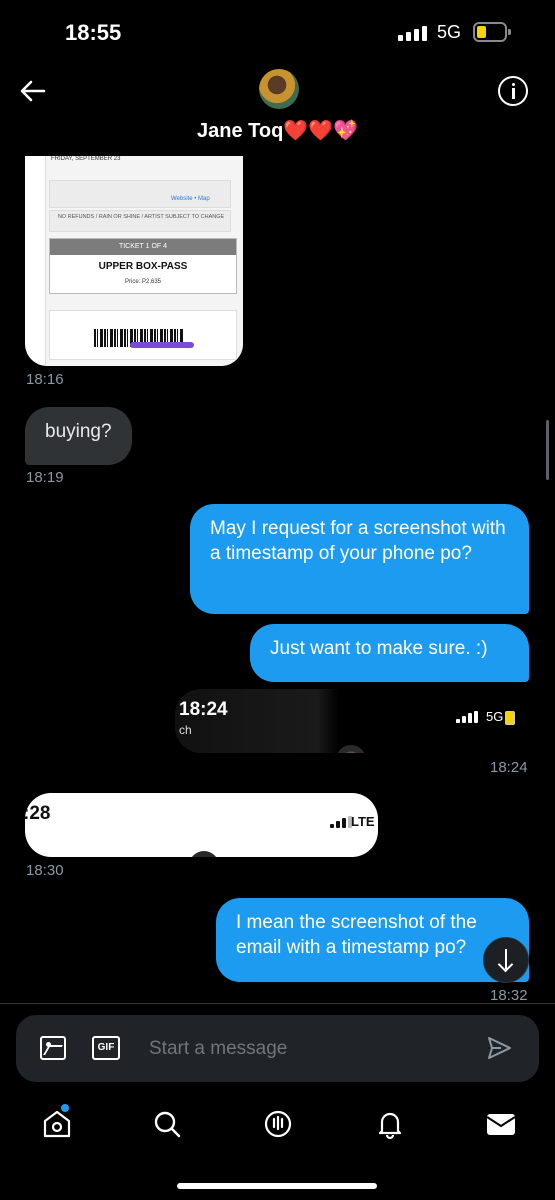 The image size is (555, 1200). I want to click on status-bar: 18:55 5G, so click(277, 32).